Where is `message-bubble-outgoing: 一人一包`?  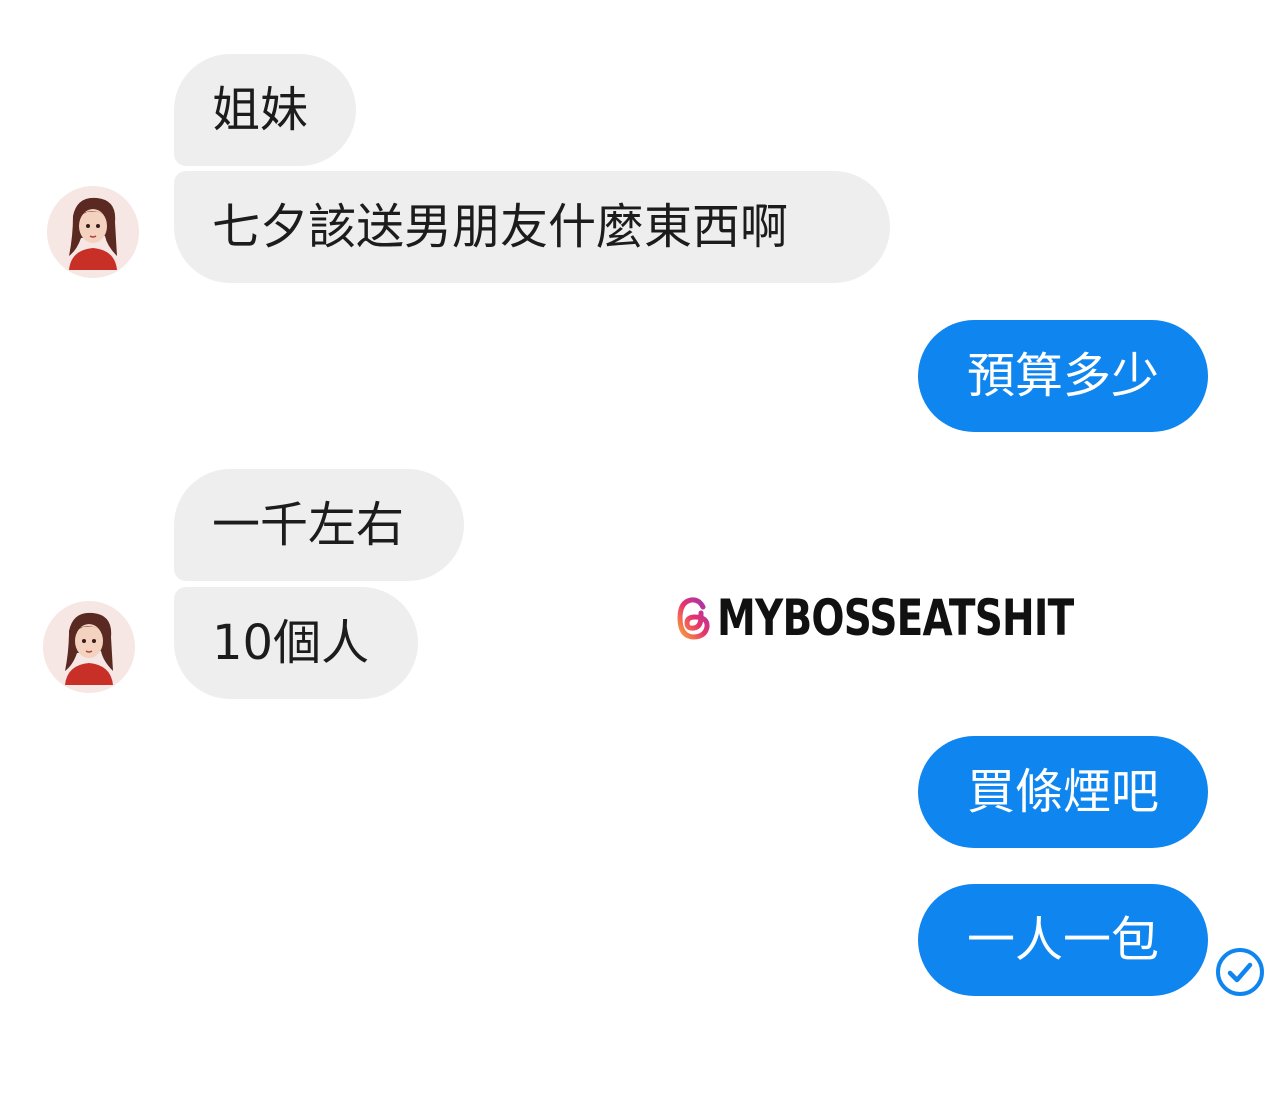
message-bubble-outgoing: 一人一包 is located at coordinates (1063, 940).